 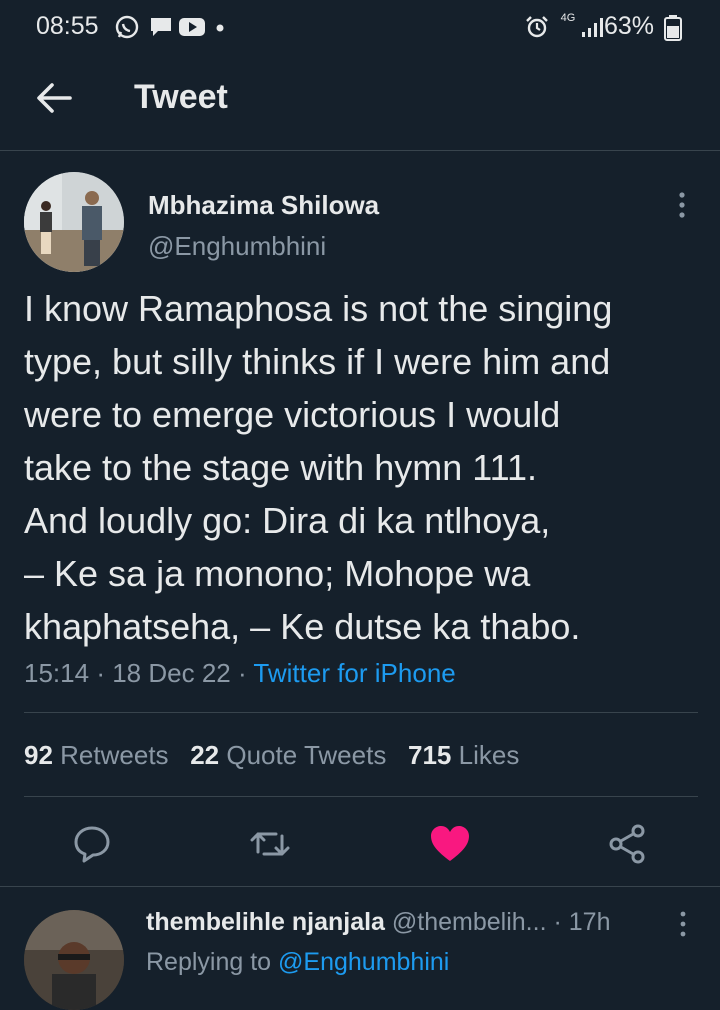 What do you see at coordinates (360, 150) in the screenshot?
I see `header-divider` at bounding box center [360, 150].